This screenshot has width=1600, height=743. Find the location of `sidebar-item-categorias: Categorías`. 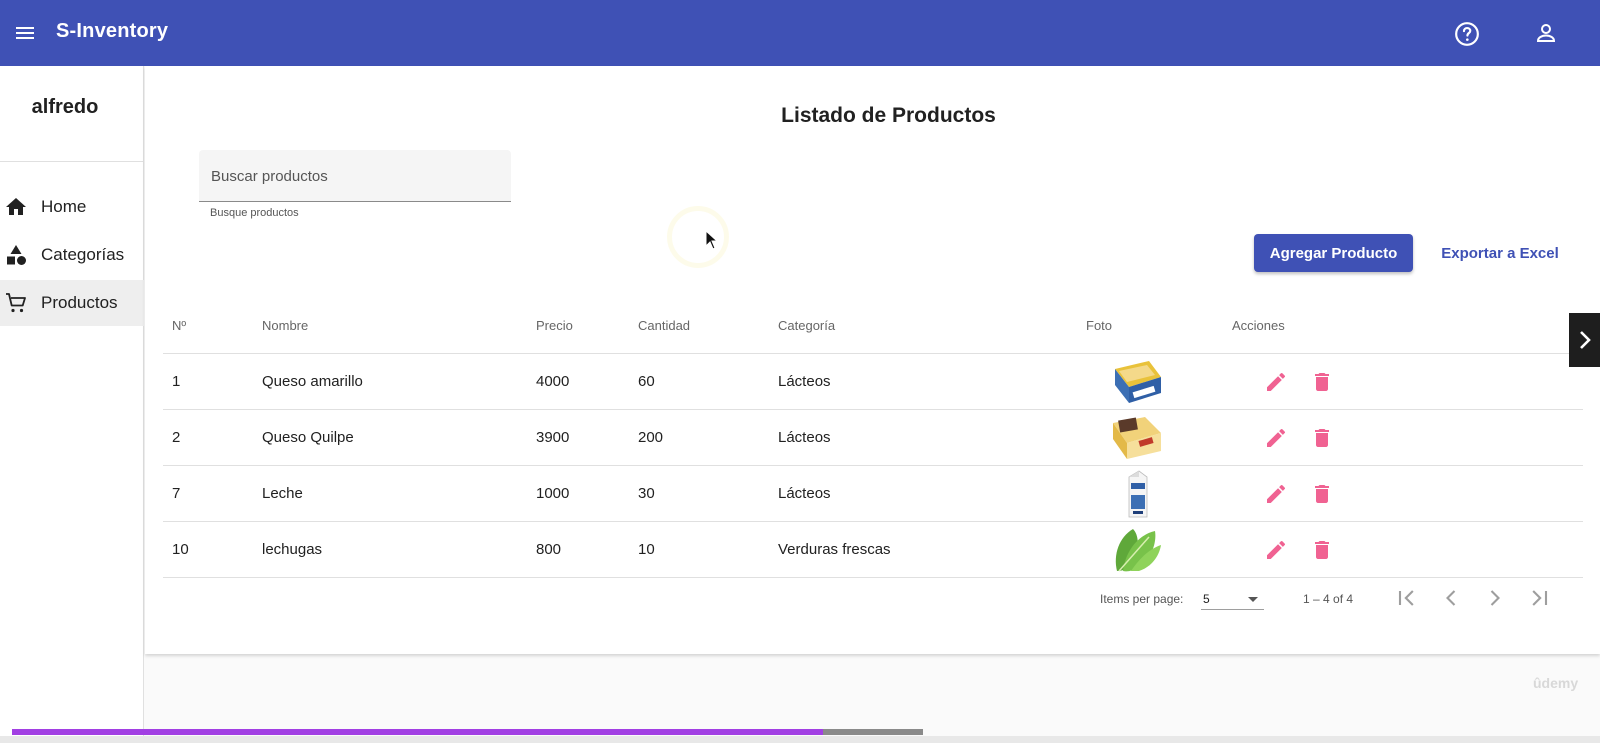

sidebar-item-categorias: Categorías is located at coordinates (72, 255).